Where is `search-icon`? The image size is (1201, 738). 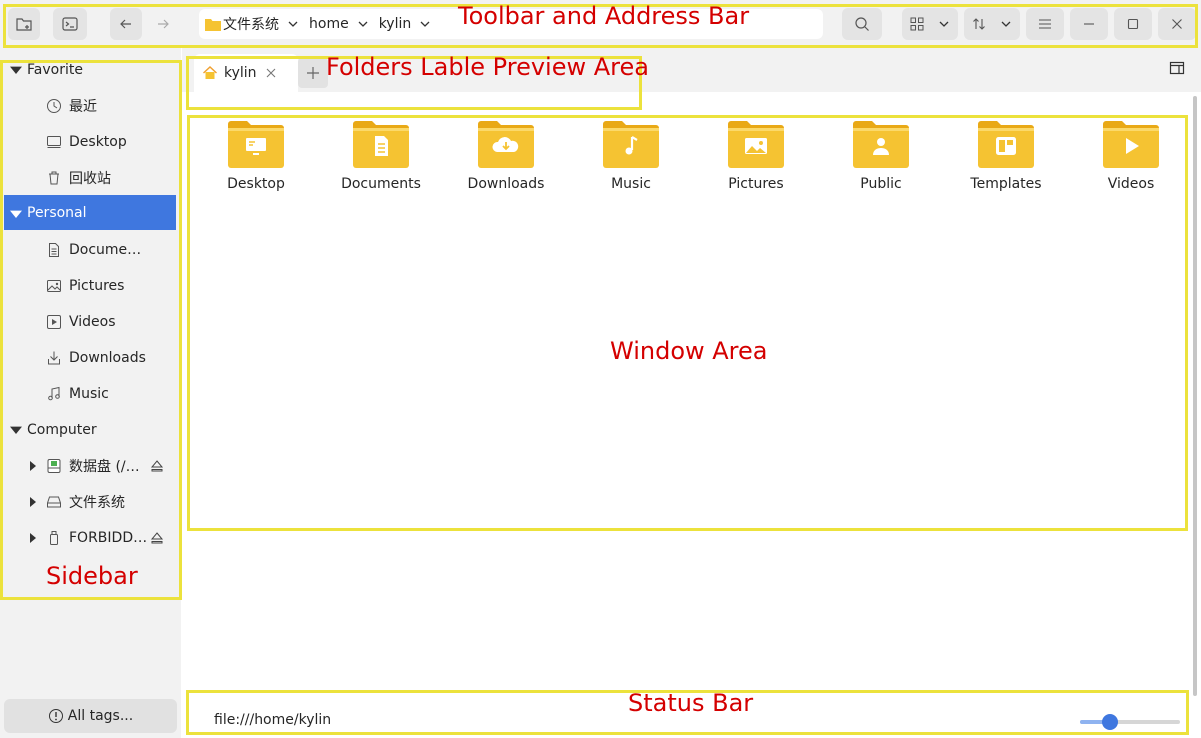
search-icon is located at coordinates (862, 24).